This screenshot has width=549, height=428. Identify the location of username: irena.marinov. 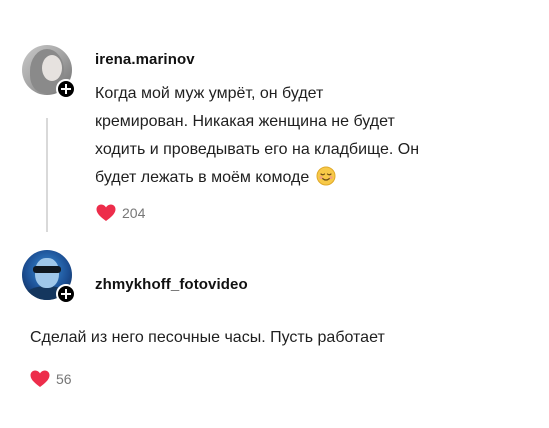
(145, 59).